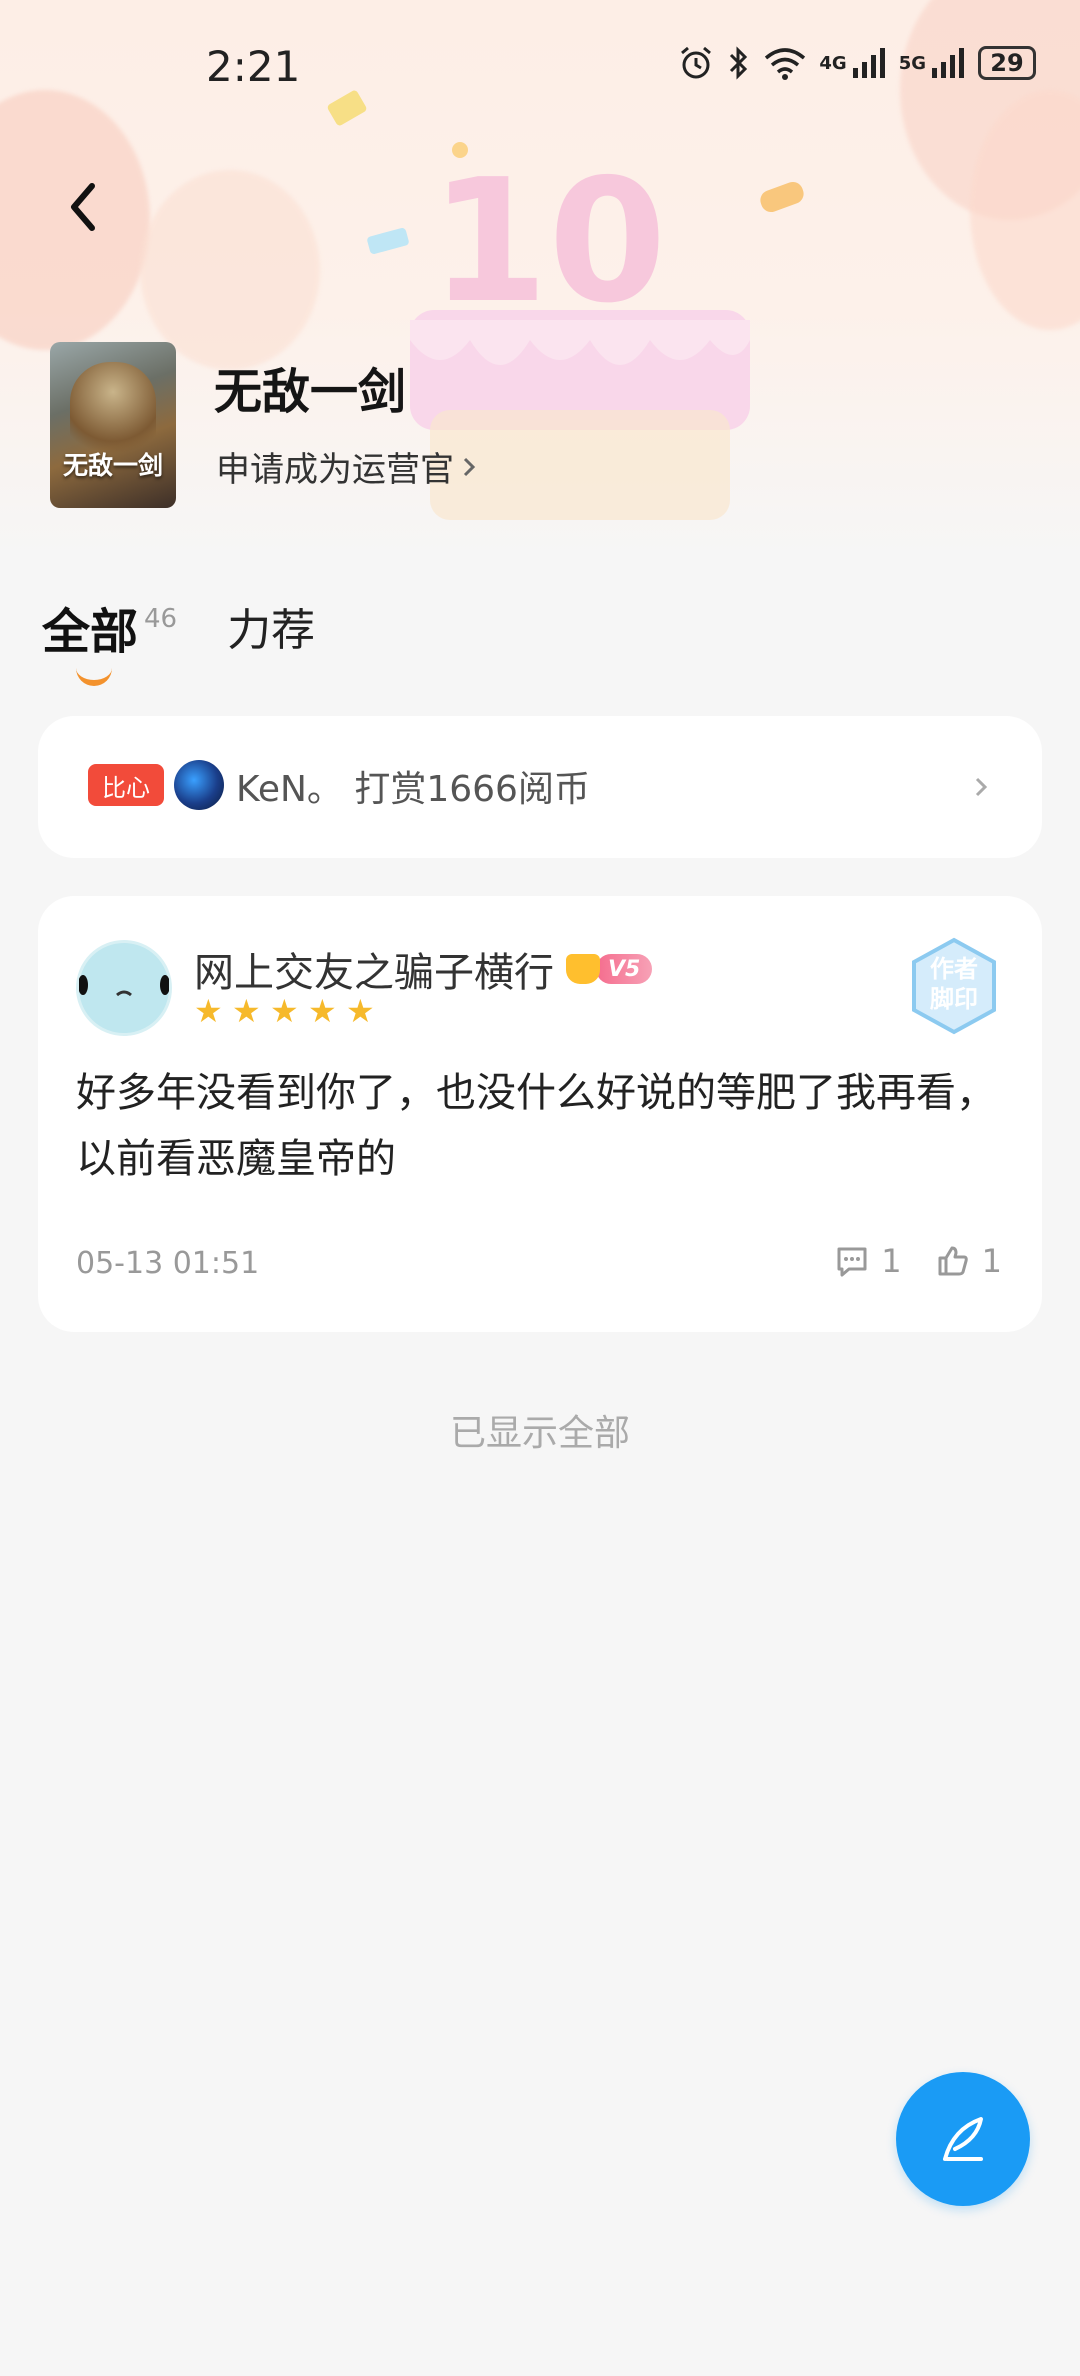 The image size is (1080, 2376). What do you see at coordinates (583, 969) in the screenshot?
I see `vip-cup-icon` at bounding box center [583, 969].